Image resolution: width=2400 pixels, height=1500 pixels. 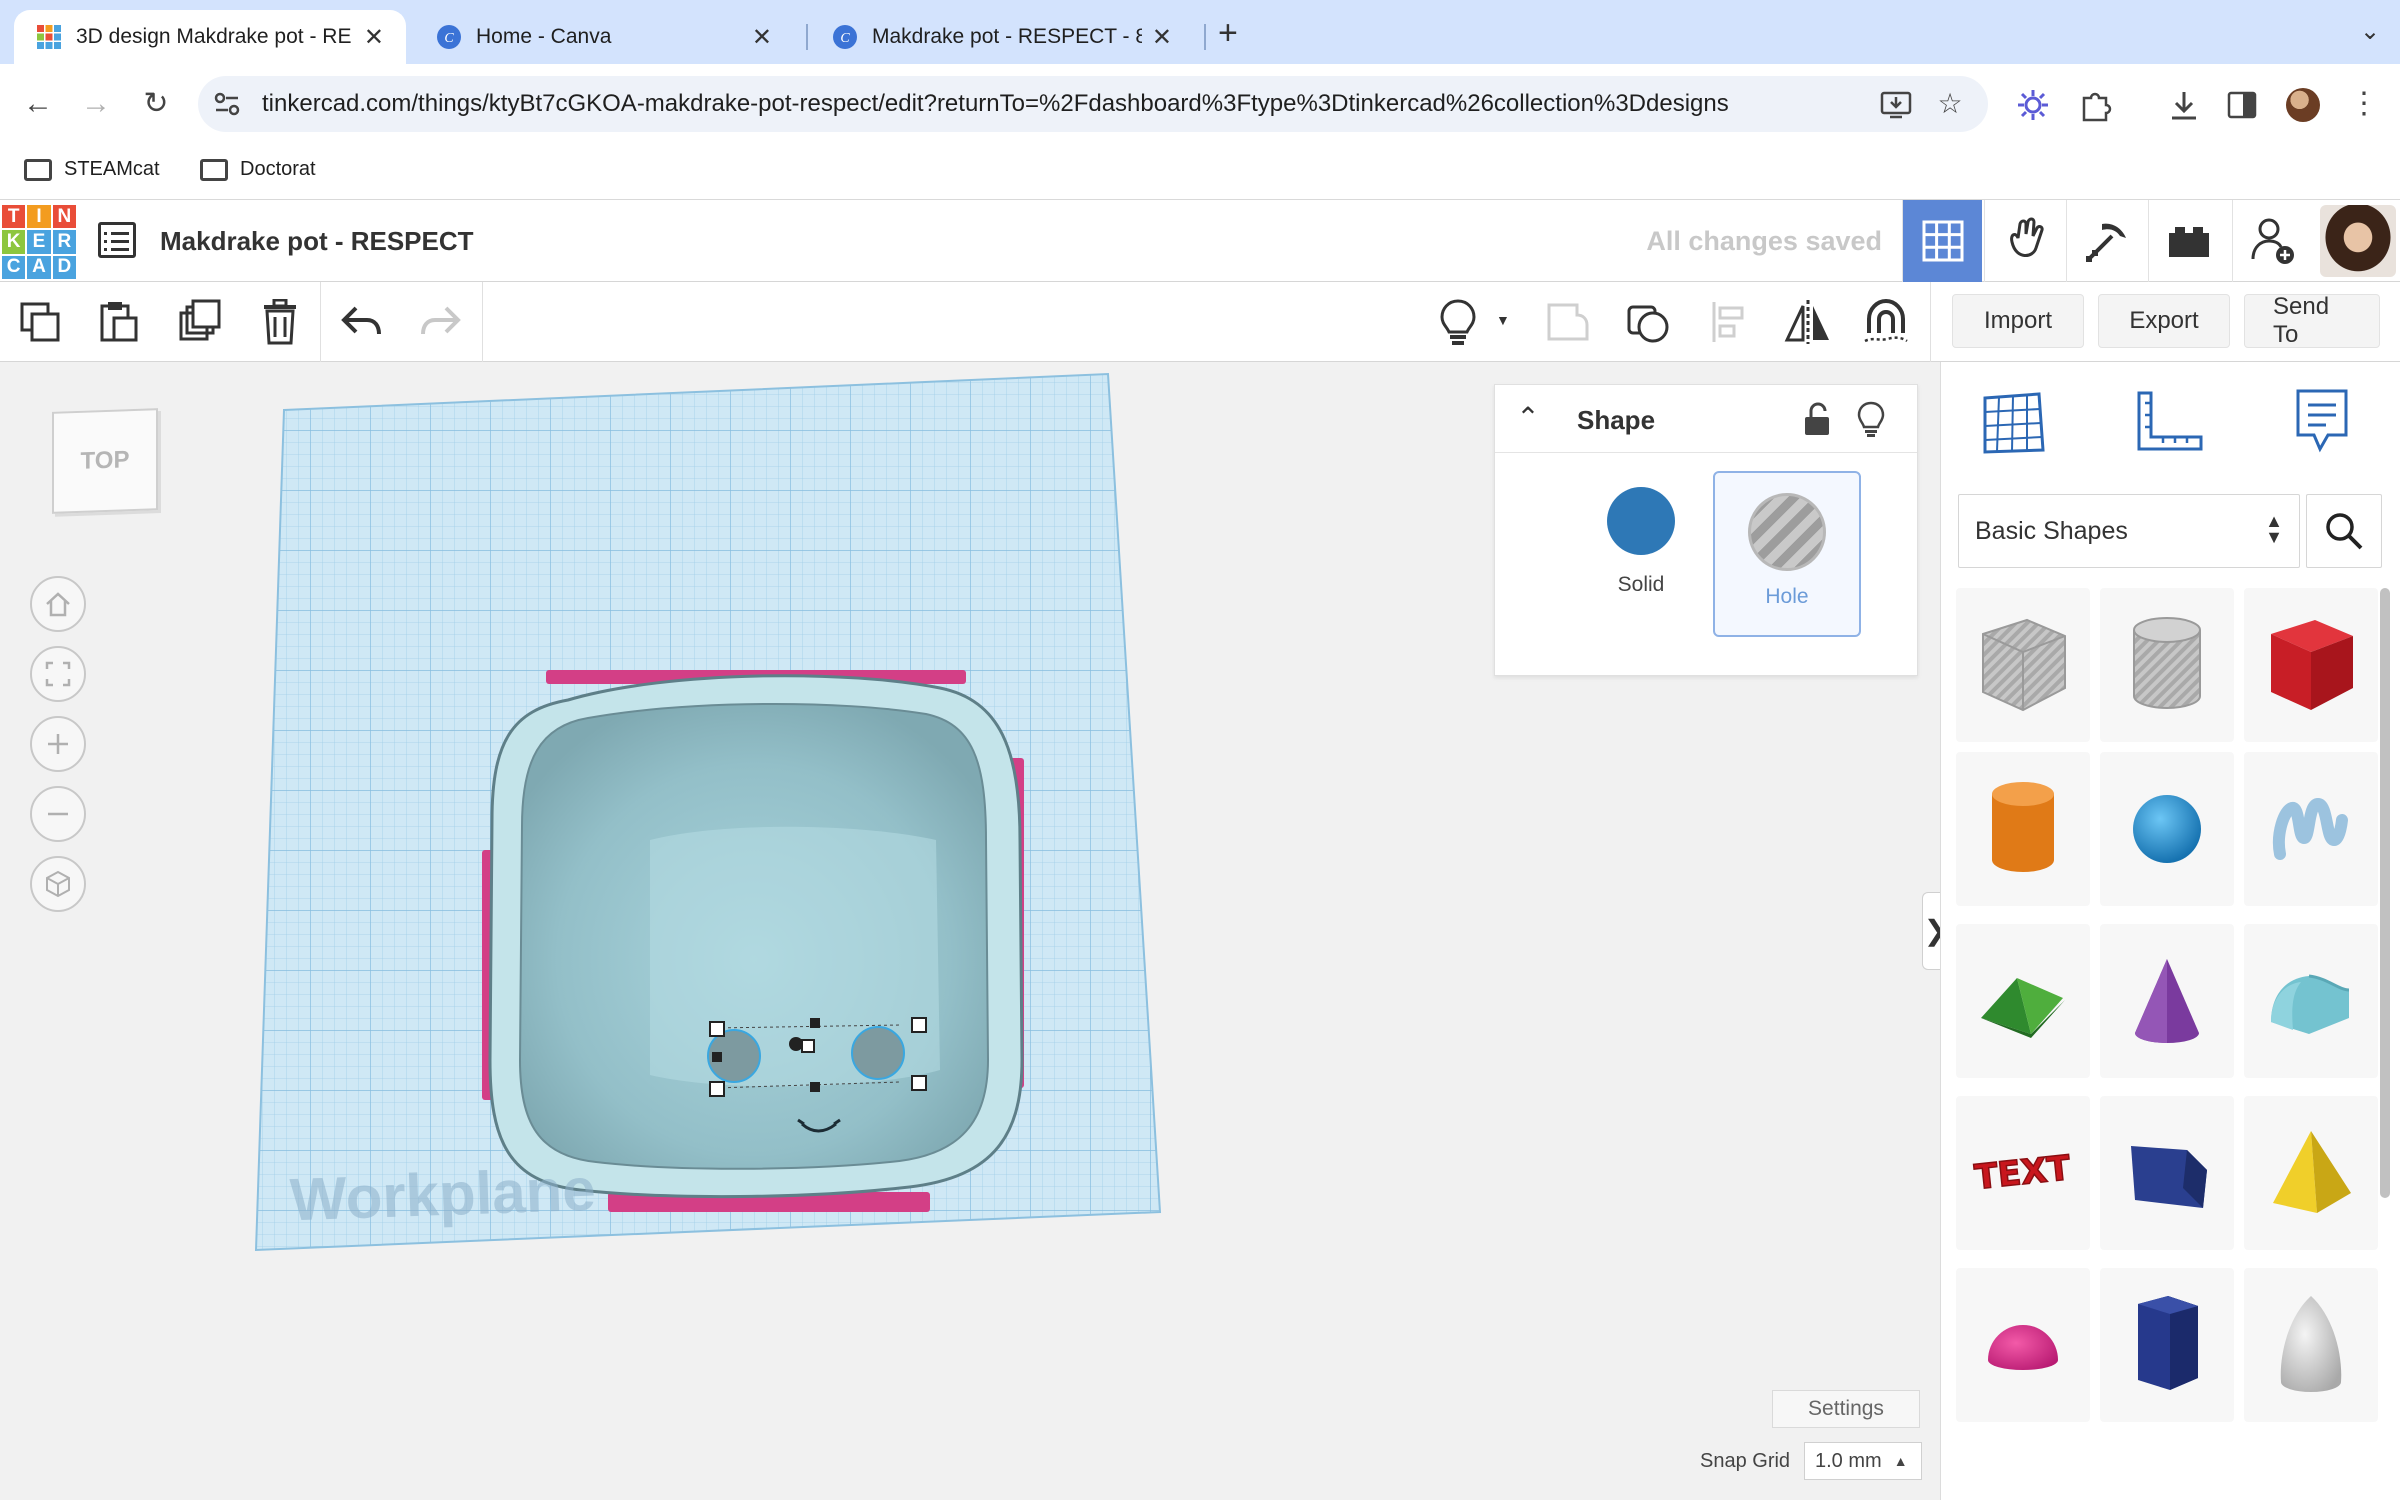 I want to click on import-button: Import, so click(x=2018, y=321).